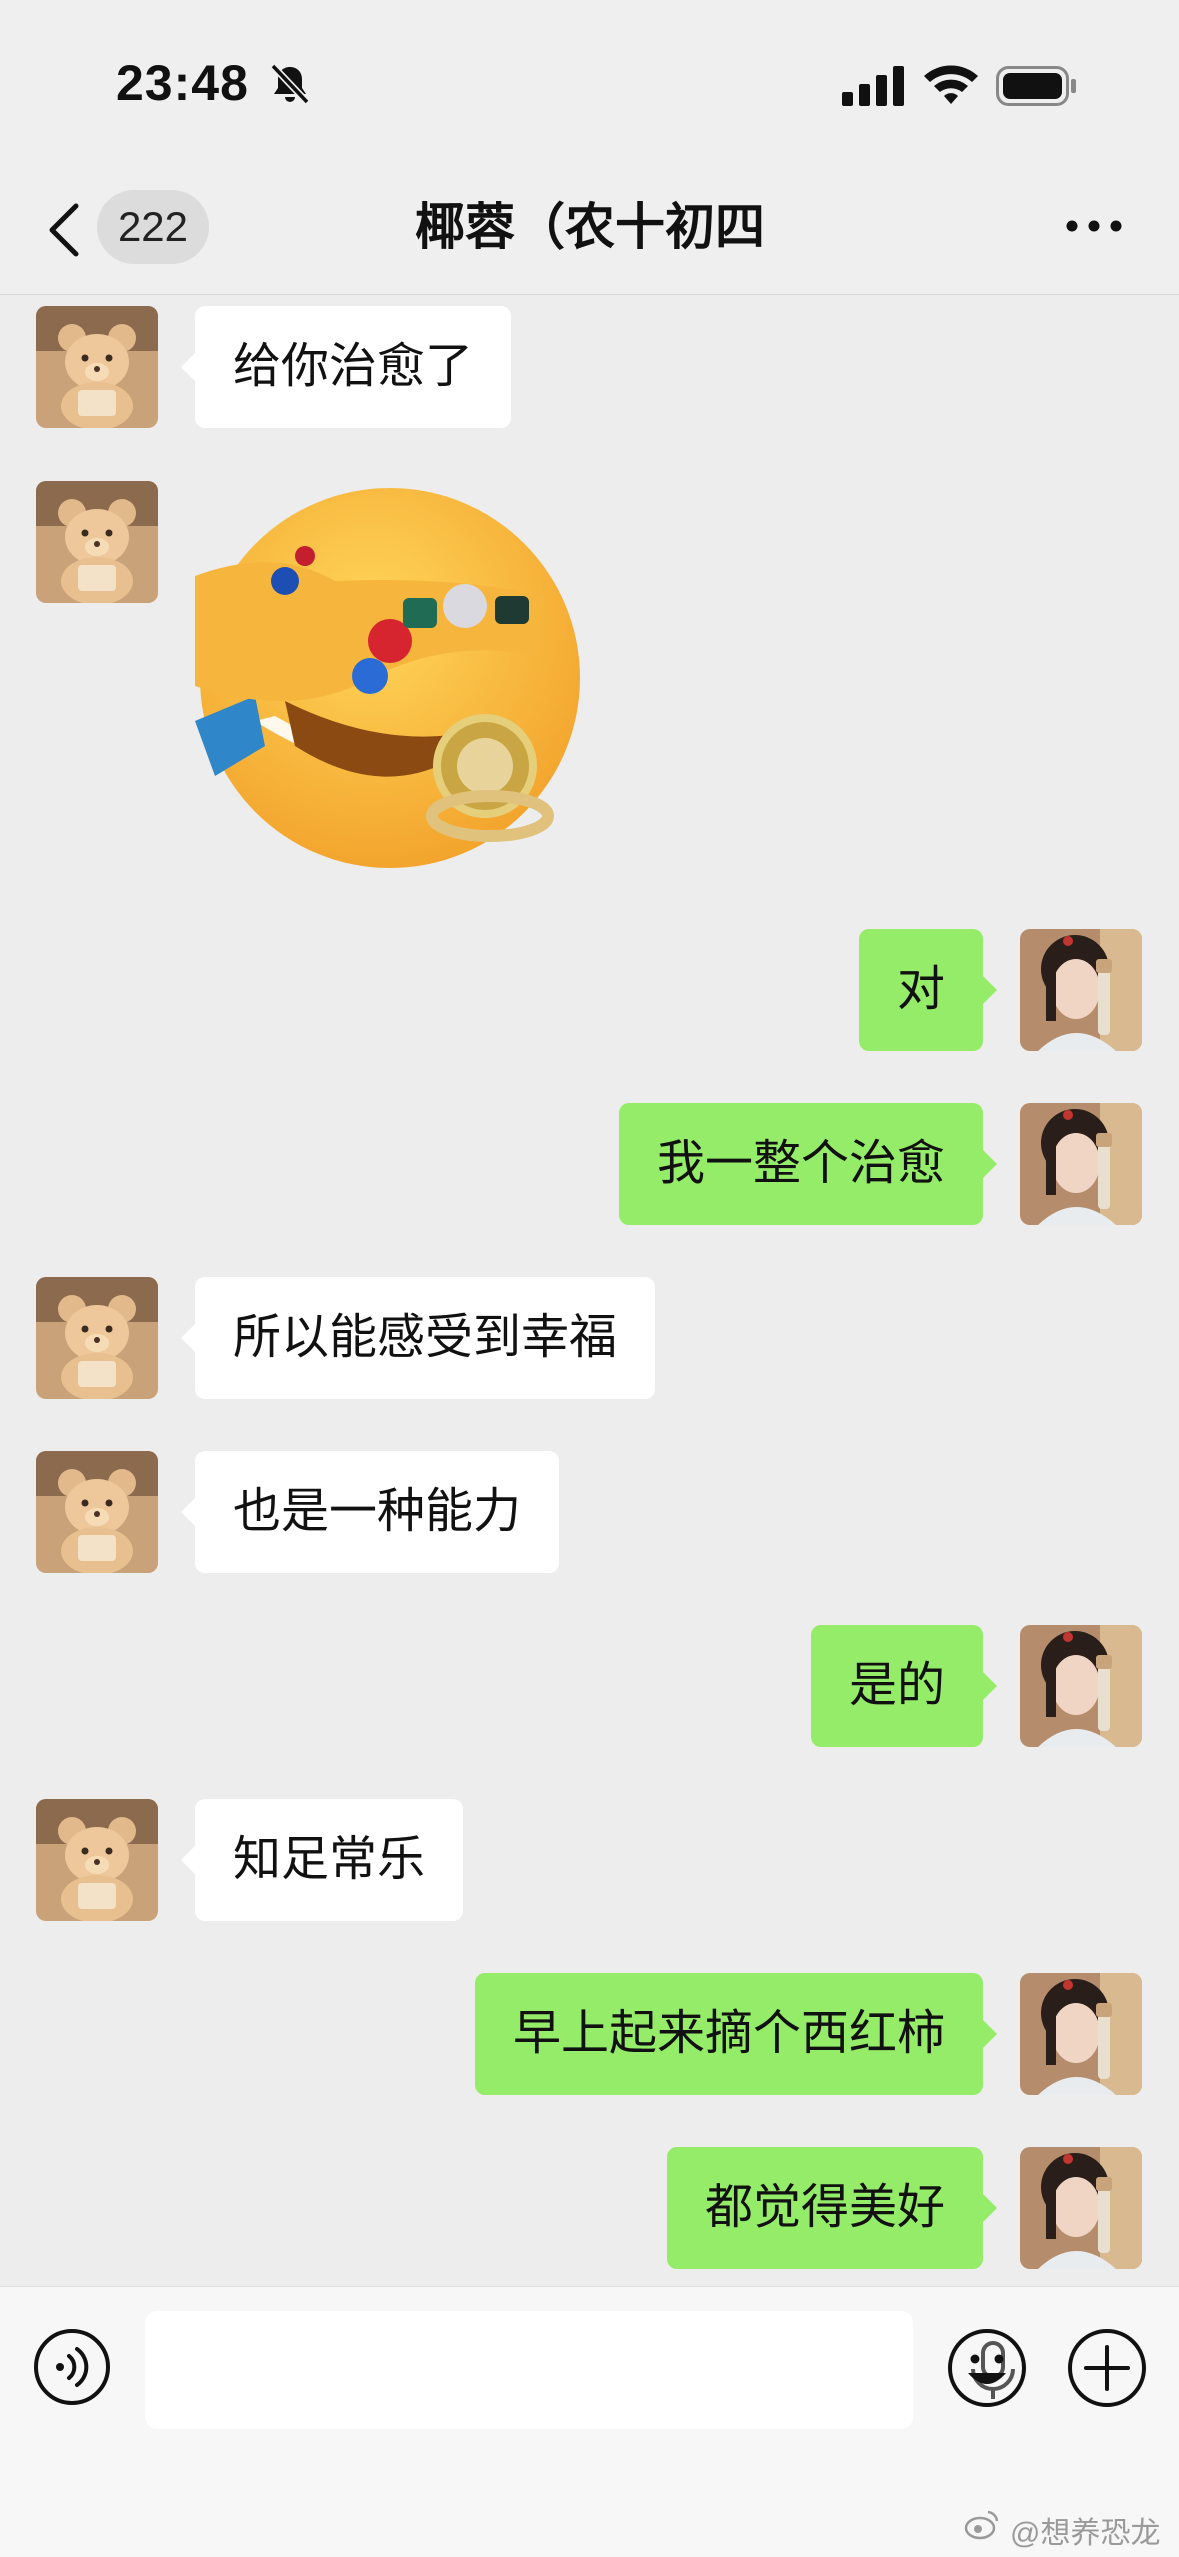 This screenshot has height=2557, width=1179. What do you see at coordinates (590, 227) in the screenshot?
I see `chat-title: 椰蓉（农十初四` at bounding box center [590, 227].